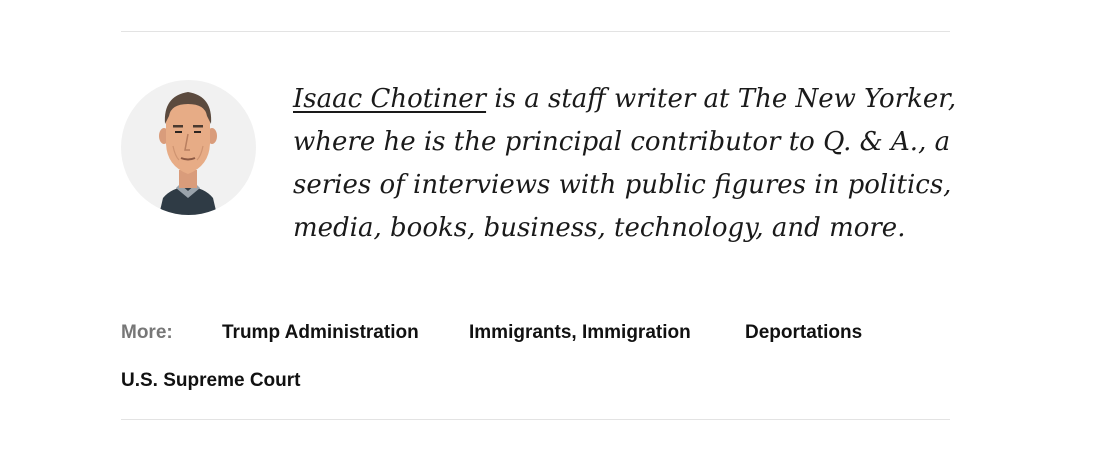 The height and width of the screenshot is (469, 1099). Describe the element at coordinates (803, 333) in the screenshot. I see `tag-deportations: Deportations` at that location.